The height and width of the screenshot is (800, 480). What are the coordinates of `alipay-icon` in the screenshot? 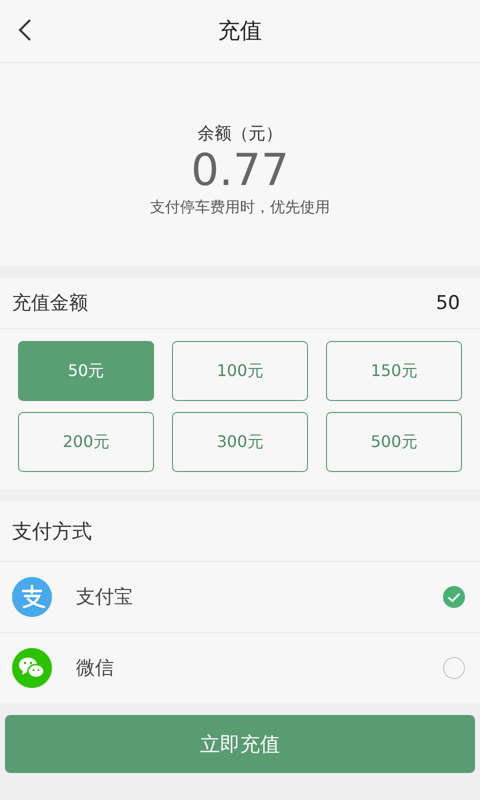 It's located at (32, 597).